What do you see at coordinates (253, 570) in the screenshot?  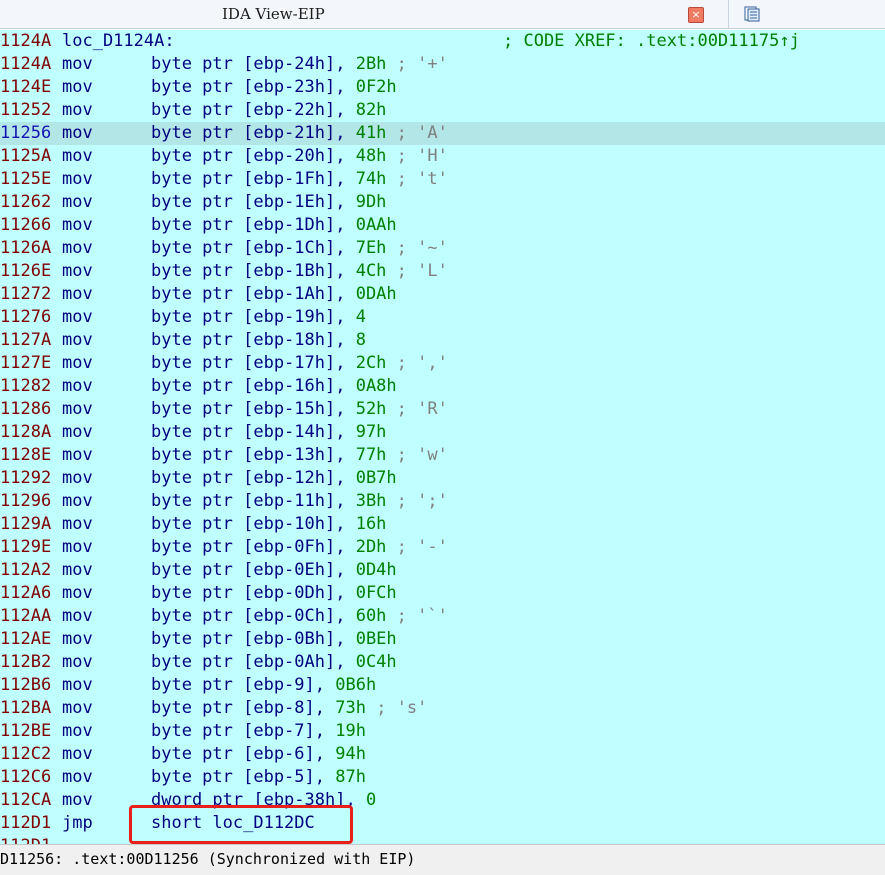 I see `operand-text: byte ptr [ebp-0Eh],` at bounding box center [253, 570].